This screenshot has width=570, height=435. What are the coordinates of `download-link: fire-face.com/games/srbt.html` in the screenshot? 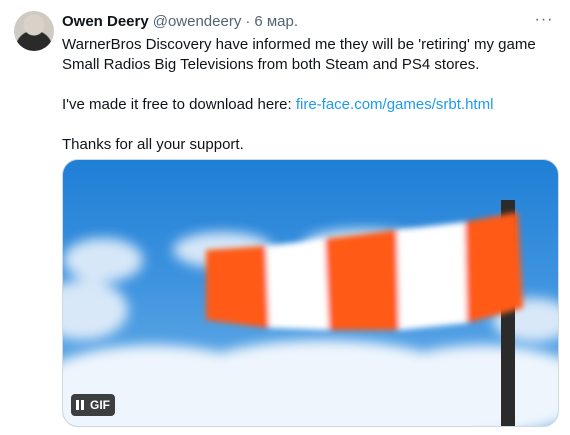 It's located at (395, 104).